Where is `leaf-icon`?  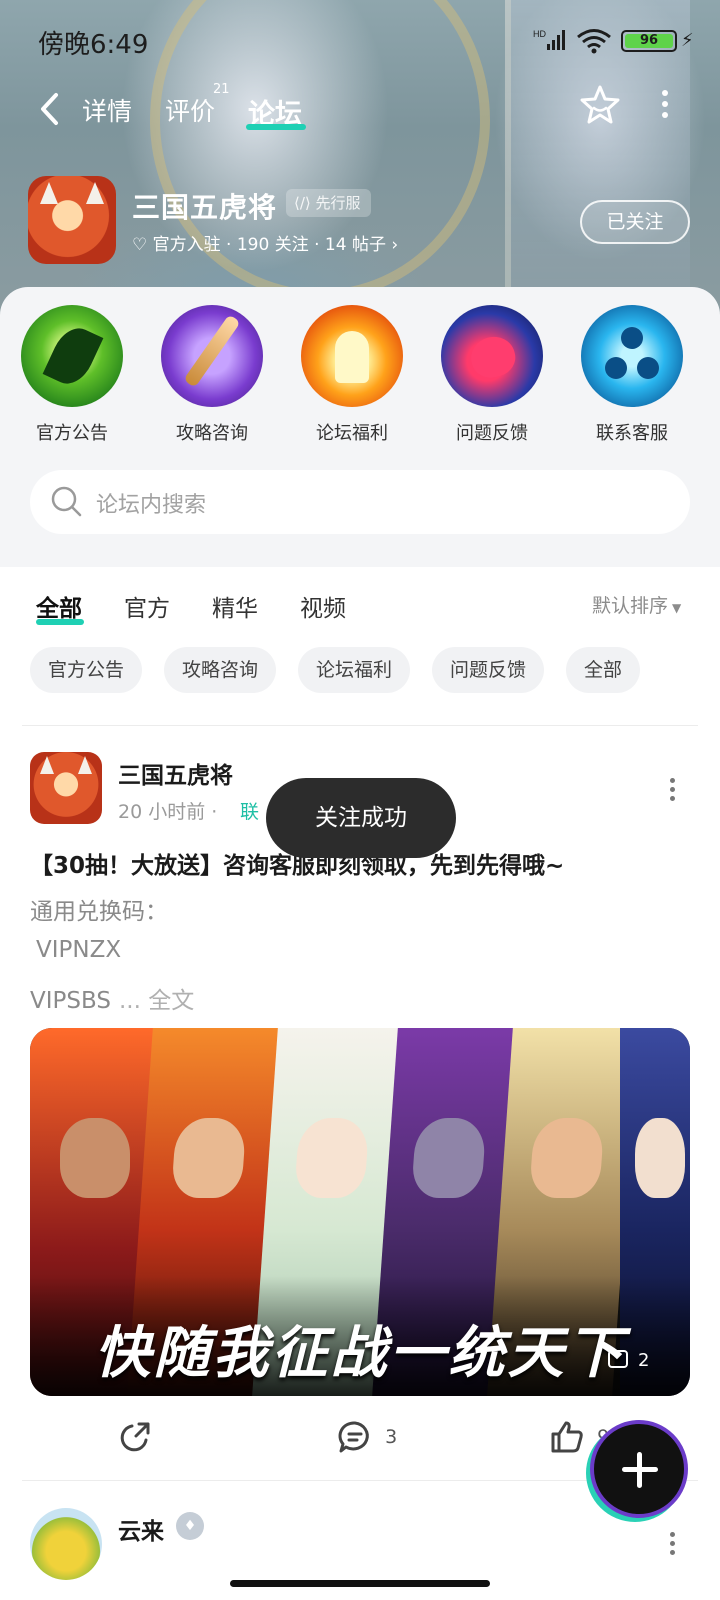
leaf-icon is located at coordinates (72, 356).